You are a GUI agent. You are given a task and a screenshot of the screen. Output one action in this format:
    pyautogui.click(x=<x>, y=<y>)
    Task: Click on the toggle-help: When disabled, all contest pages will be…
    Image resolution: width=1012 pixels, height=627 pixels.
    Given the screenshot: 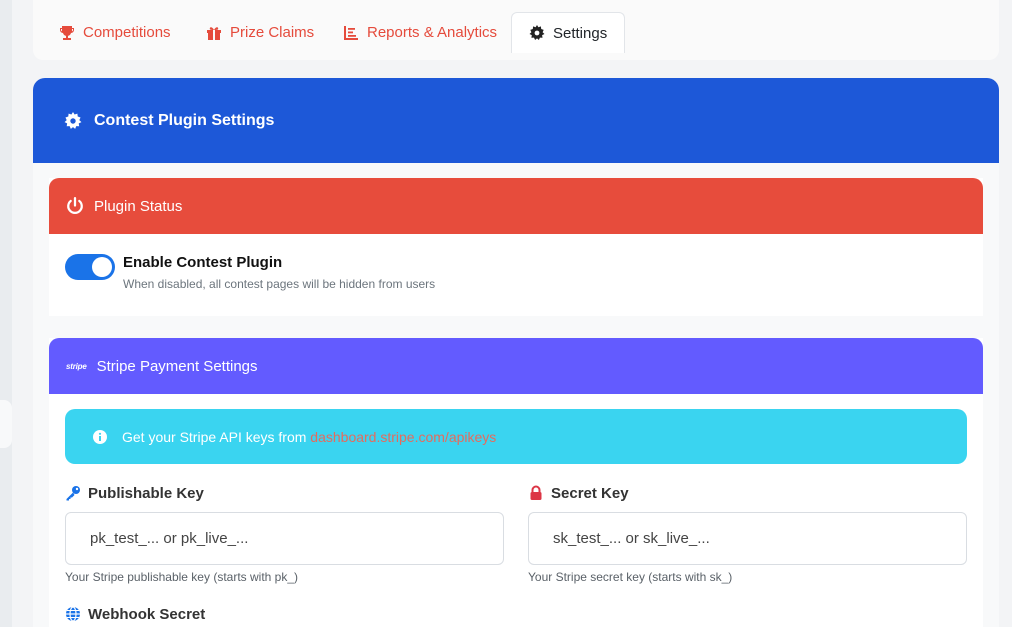 What is the action you would take?
    pyautogui.click(x=279, y=284)
    